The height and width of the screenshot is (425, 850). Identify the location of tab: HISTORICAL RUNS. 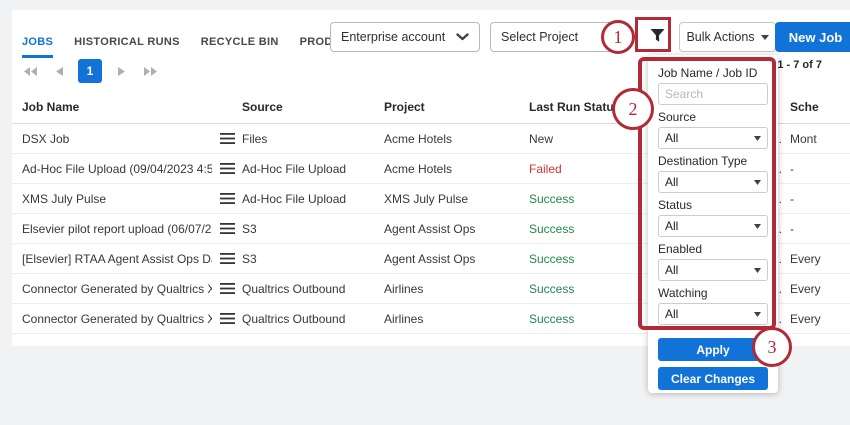
(127, 47).